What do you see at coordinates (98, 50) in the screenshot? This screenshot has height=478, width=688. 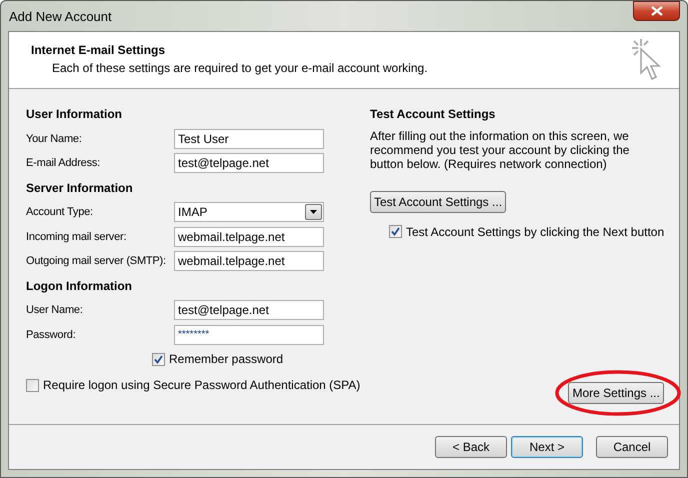 I see `section-title: Internet E-mail Settings` at bounding box center [98, 50].